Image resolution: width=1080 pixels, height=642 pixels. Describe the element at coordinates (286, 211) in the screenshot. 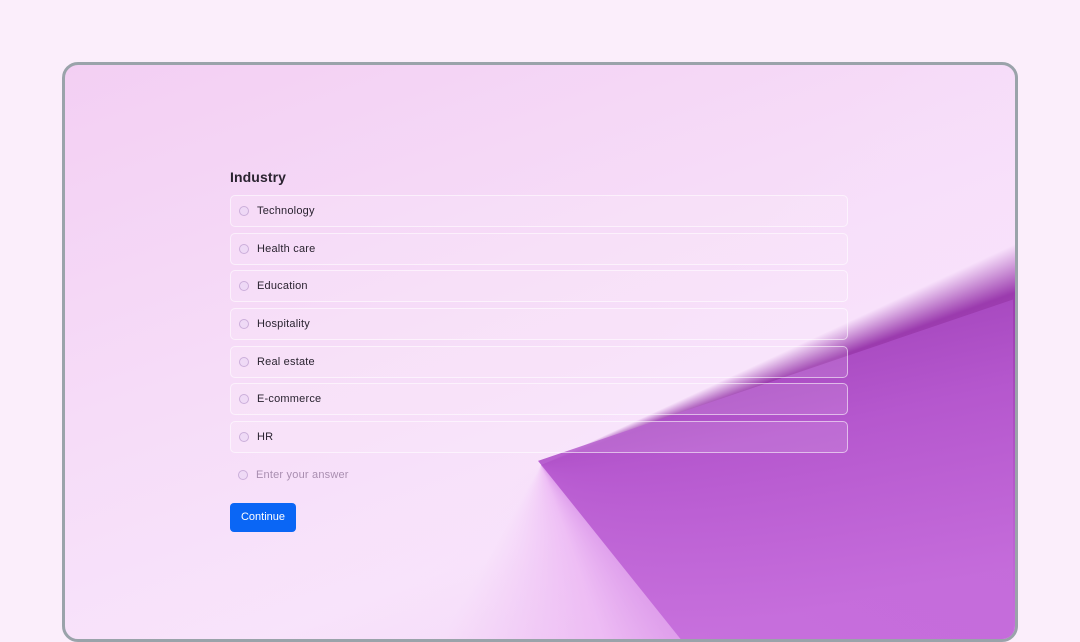

I see `option-label: Technology` at that location.